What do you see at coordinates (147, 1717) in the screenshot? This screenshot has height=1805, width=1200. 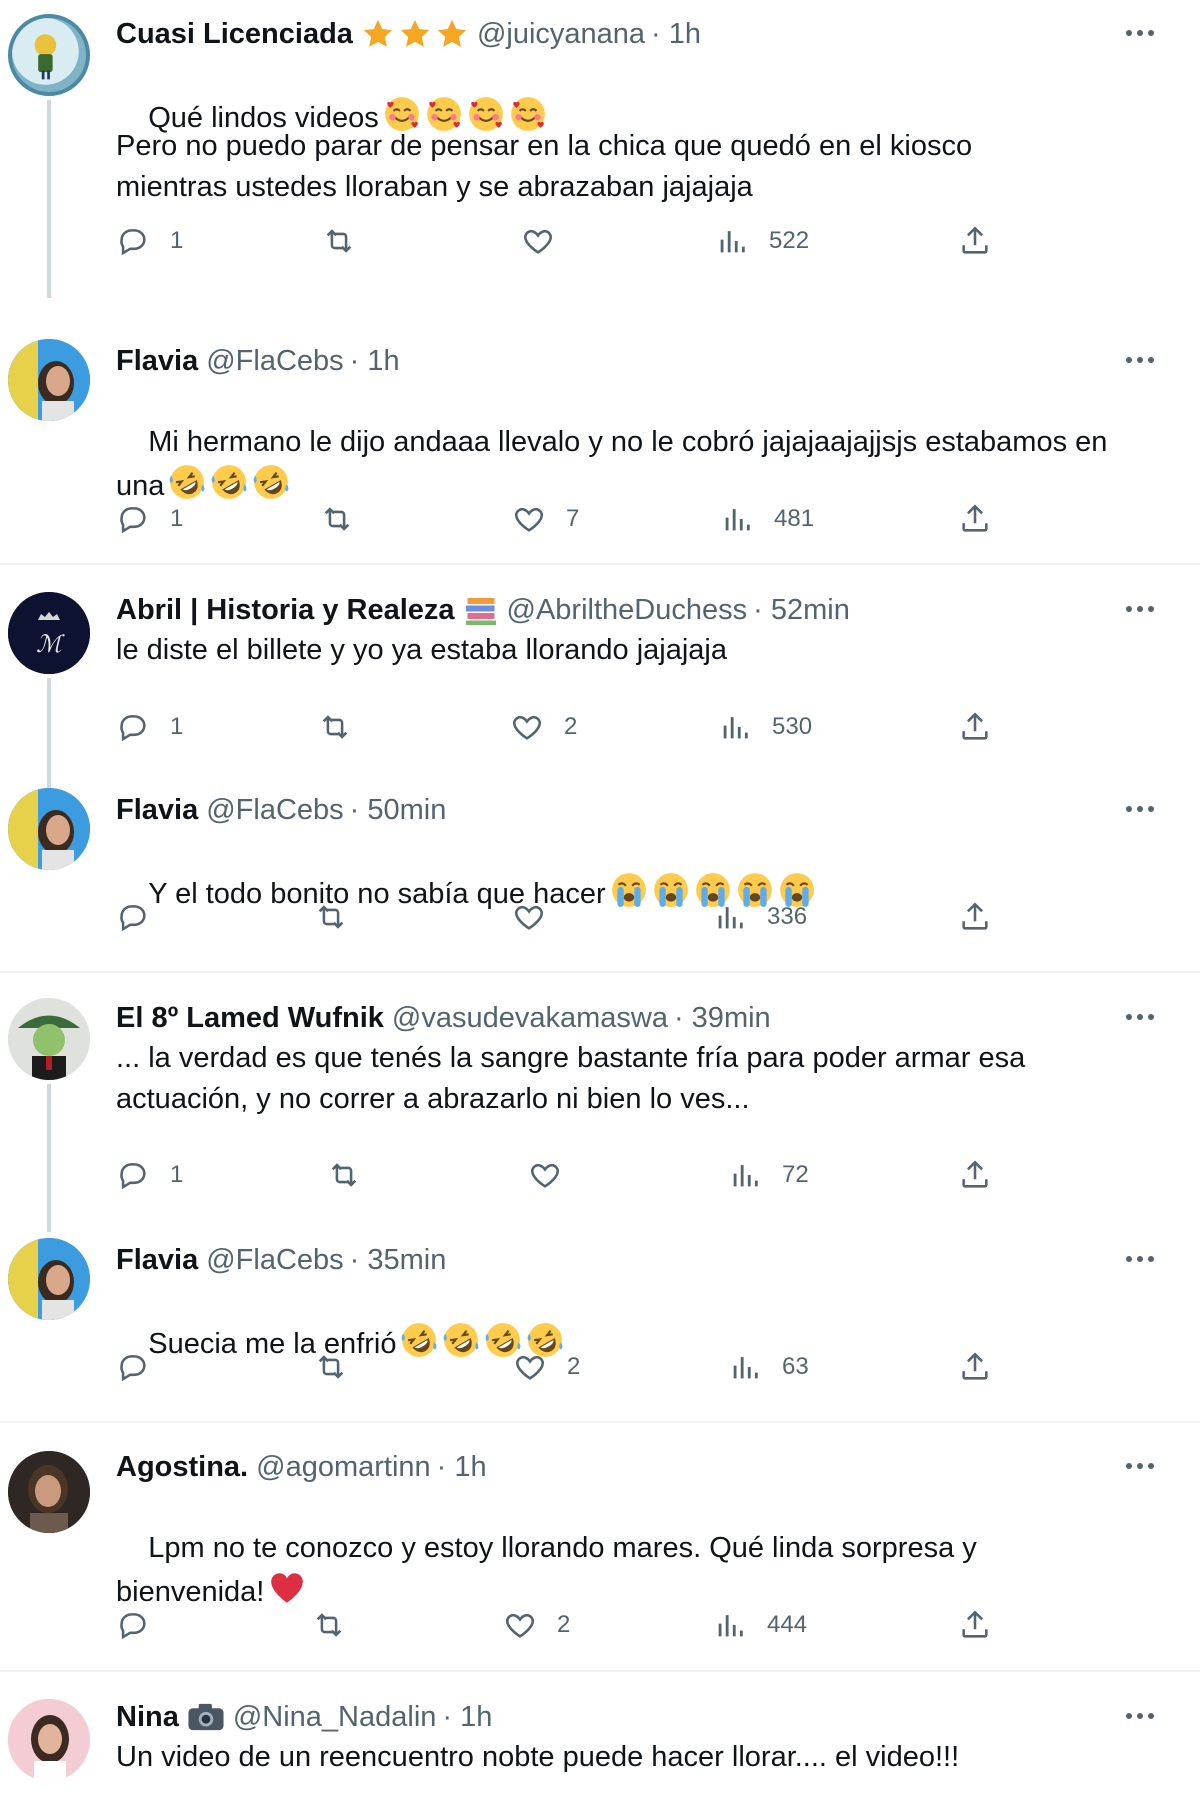 I see `display-name: Nina` at bounding box center [147, 1717].